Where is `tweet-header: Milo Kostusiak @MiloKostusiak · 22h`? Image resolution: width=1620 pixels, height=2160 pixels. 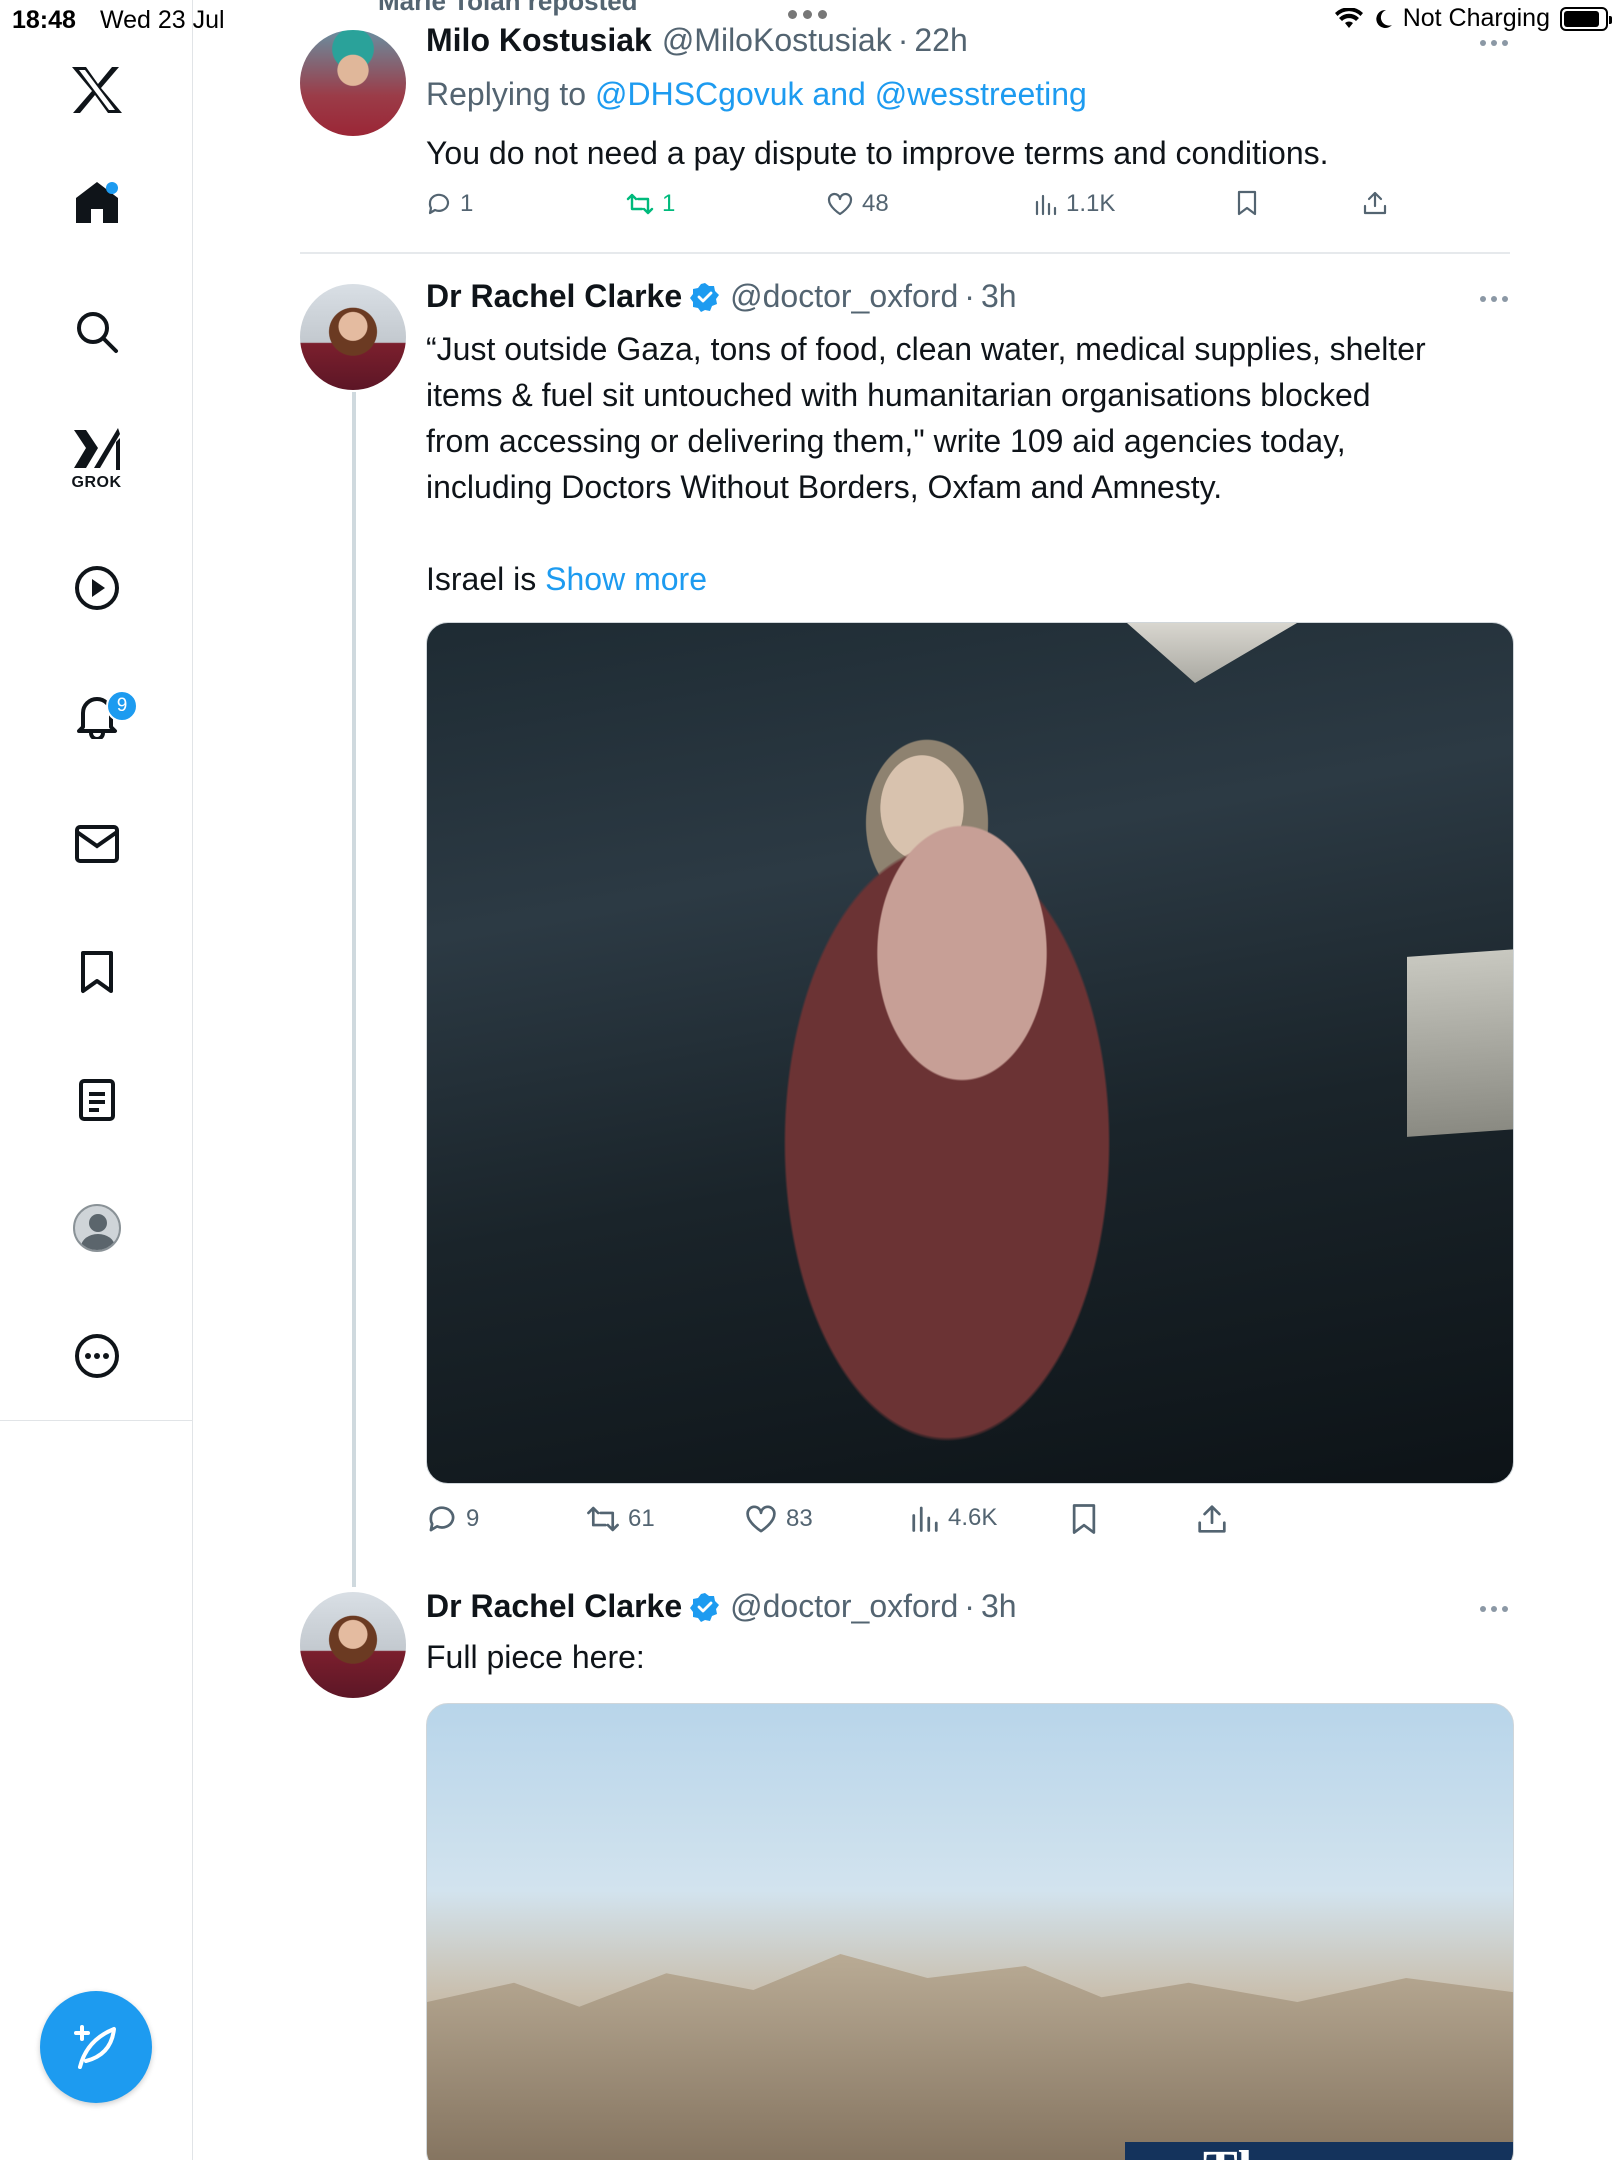 tweet-header: Milo Kostusiak @MiloKostusiak · 22h is located at coordinates (697, 40).